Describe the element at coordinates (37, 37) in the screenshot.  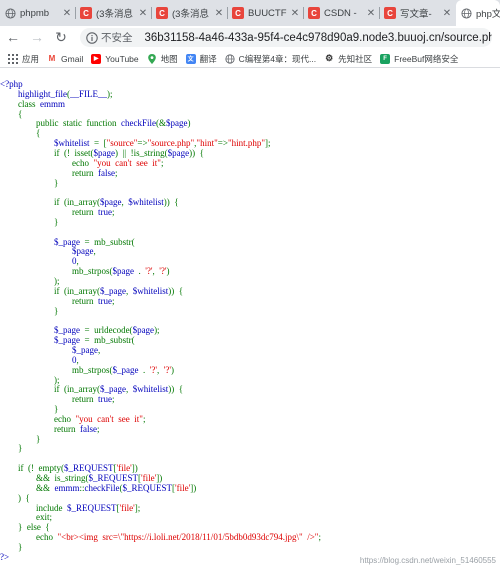
I see `forward-icon: →` at that location.